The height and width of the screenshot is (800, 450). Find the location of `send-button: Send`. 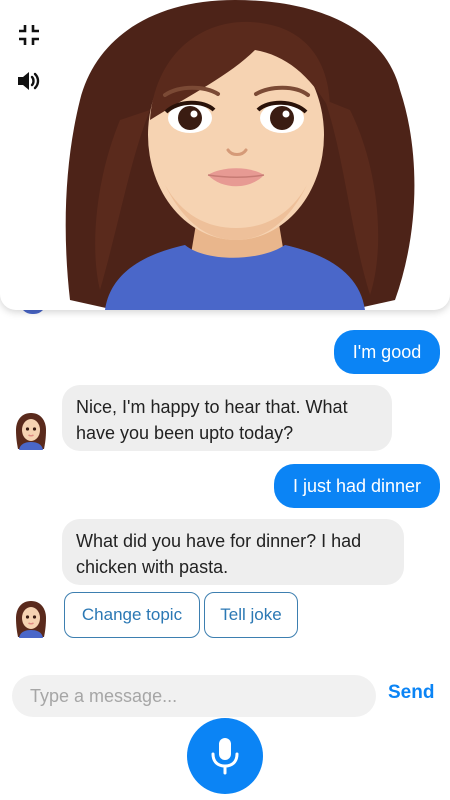

send-button: Send is located at coordinates (411, 693).